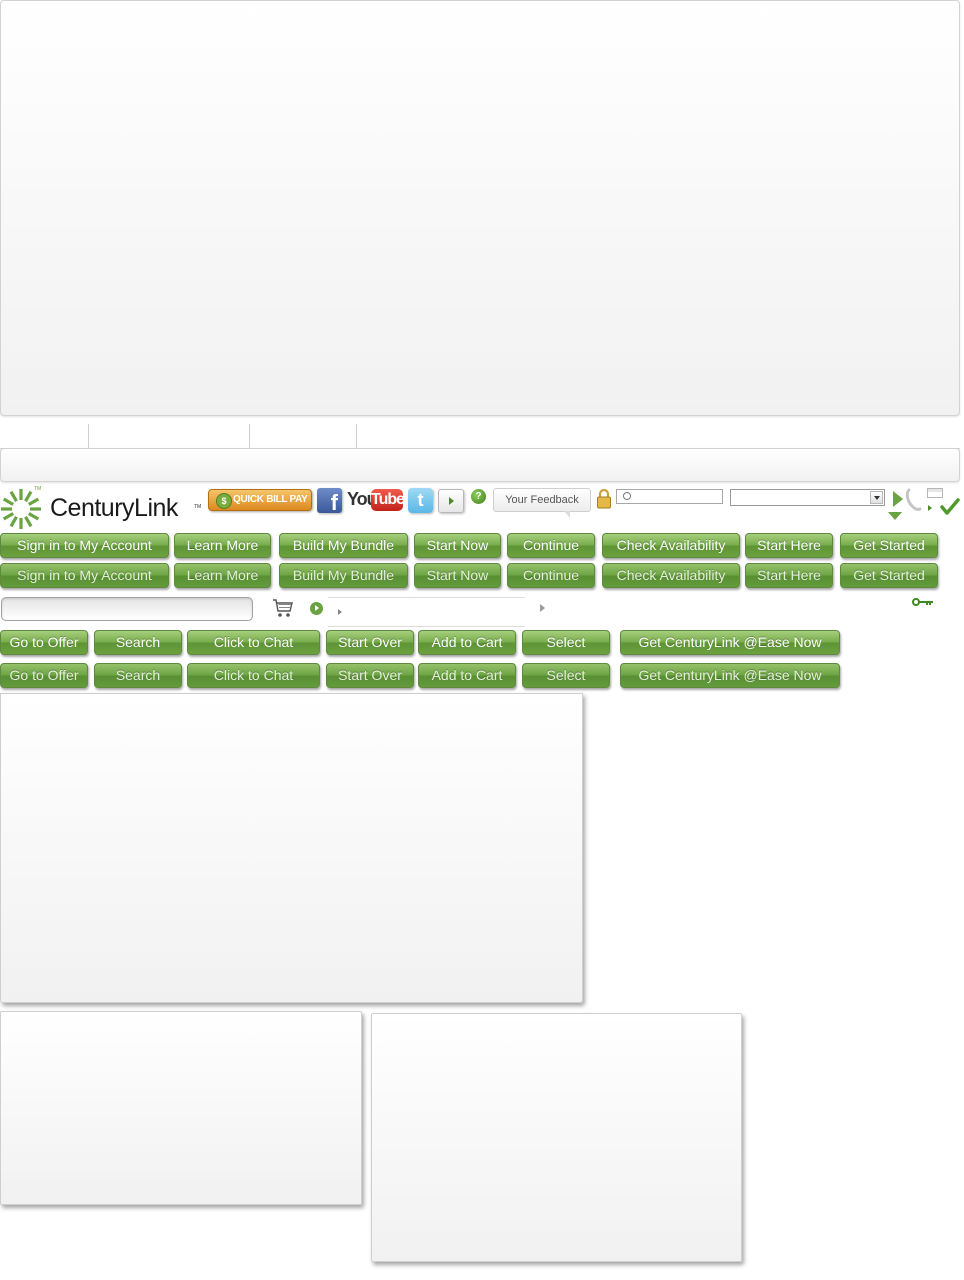 The height and width of the screenshot is (1280, 964). I want to click on search-button: Search, so click(138, 642).